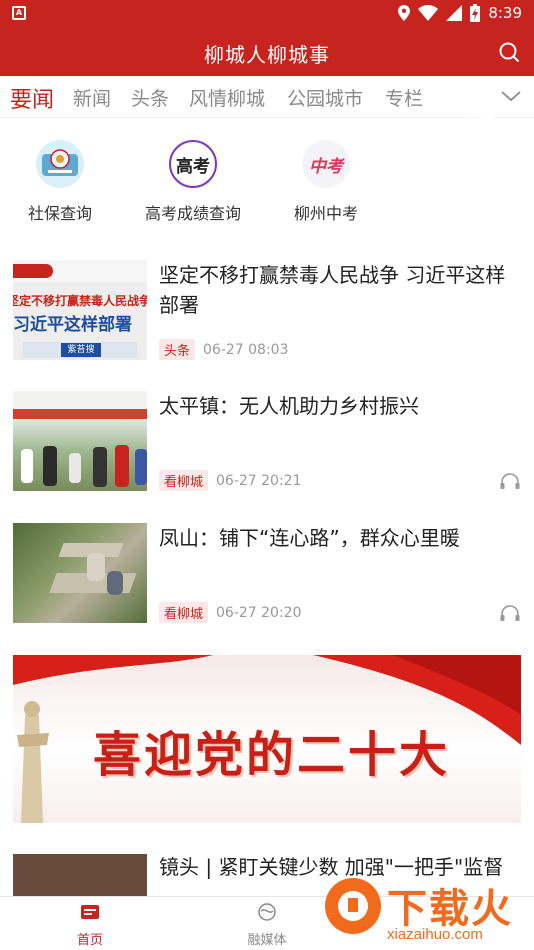  Describe the element at coordinates (404, 97) in the screenshot. I see `tab-zhuanlan: 专栏` at that location.